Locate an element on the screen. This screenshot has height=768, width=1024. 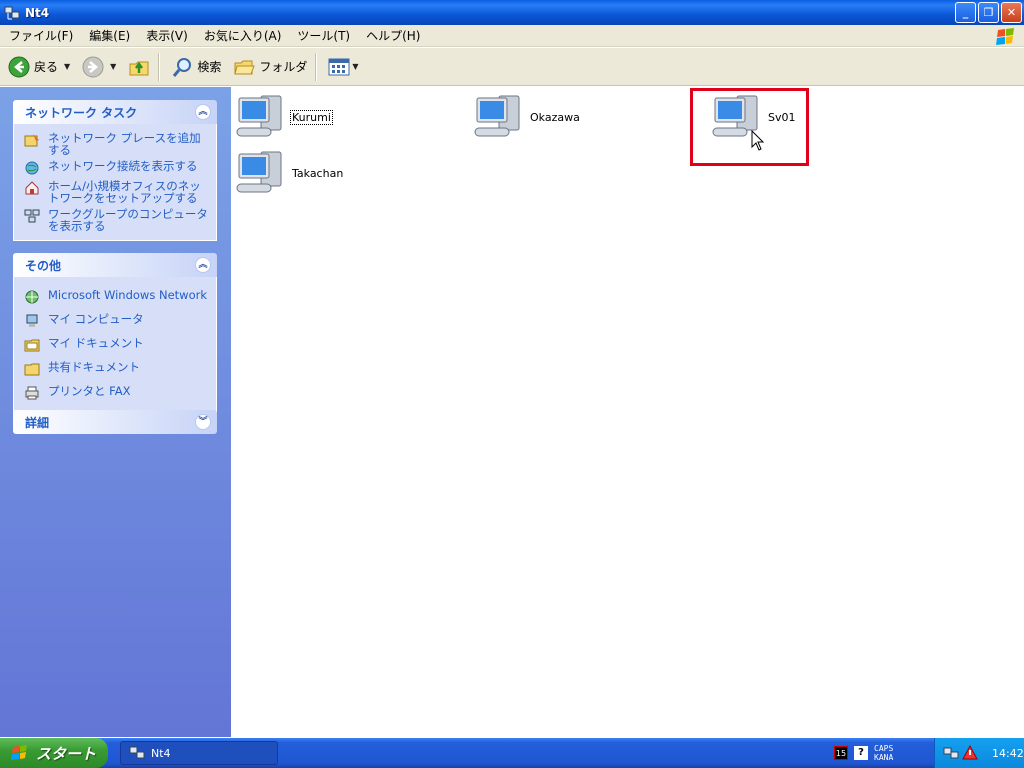
home-network-icon is located at coordinates (32, 188).